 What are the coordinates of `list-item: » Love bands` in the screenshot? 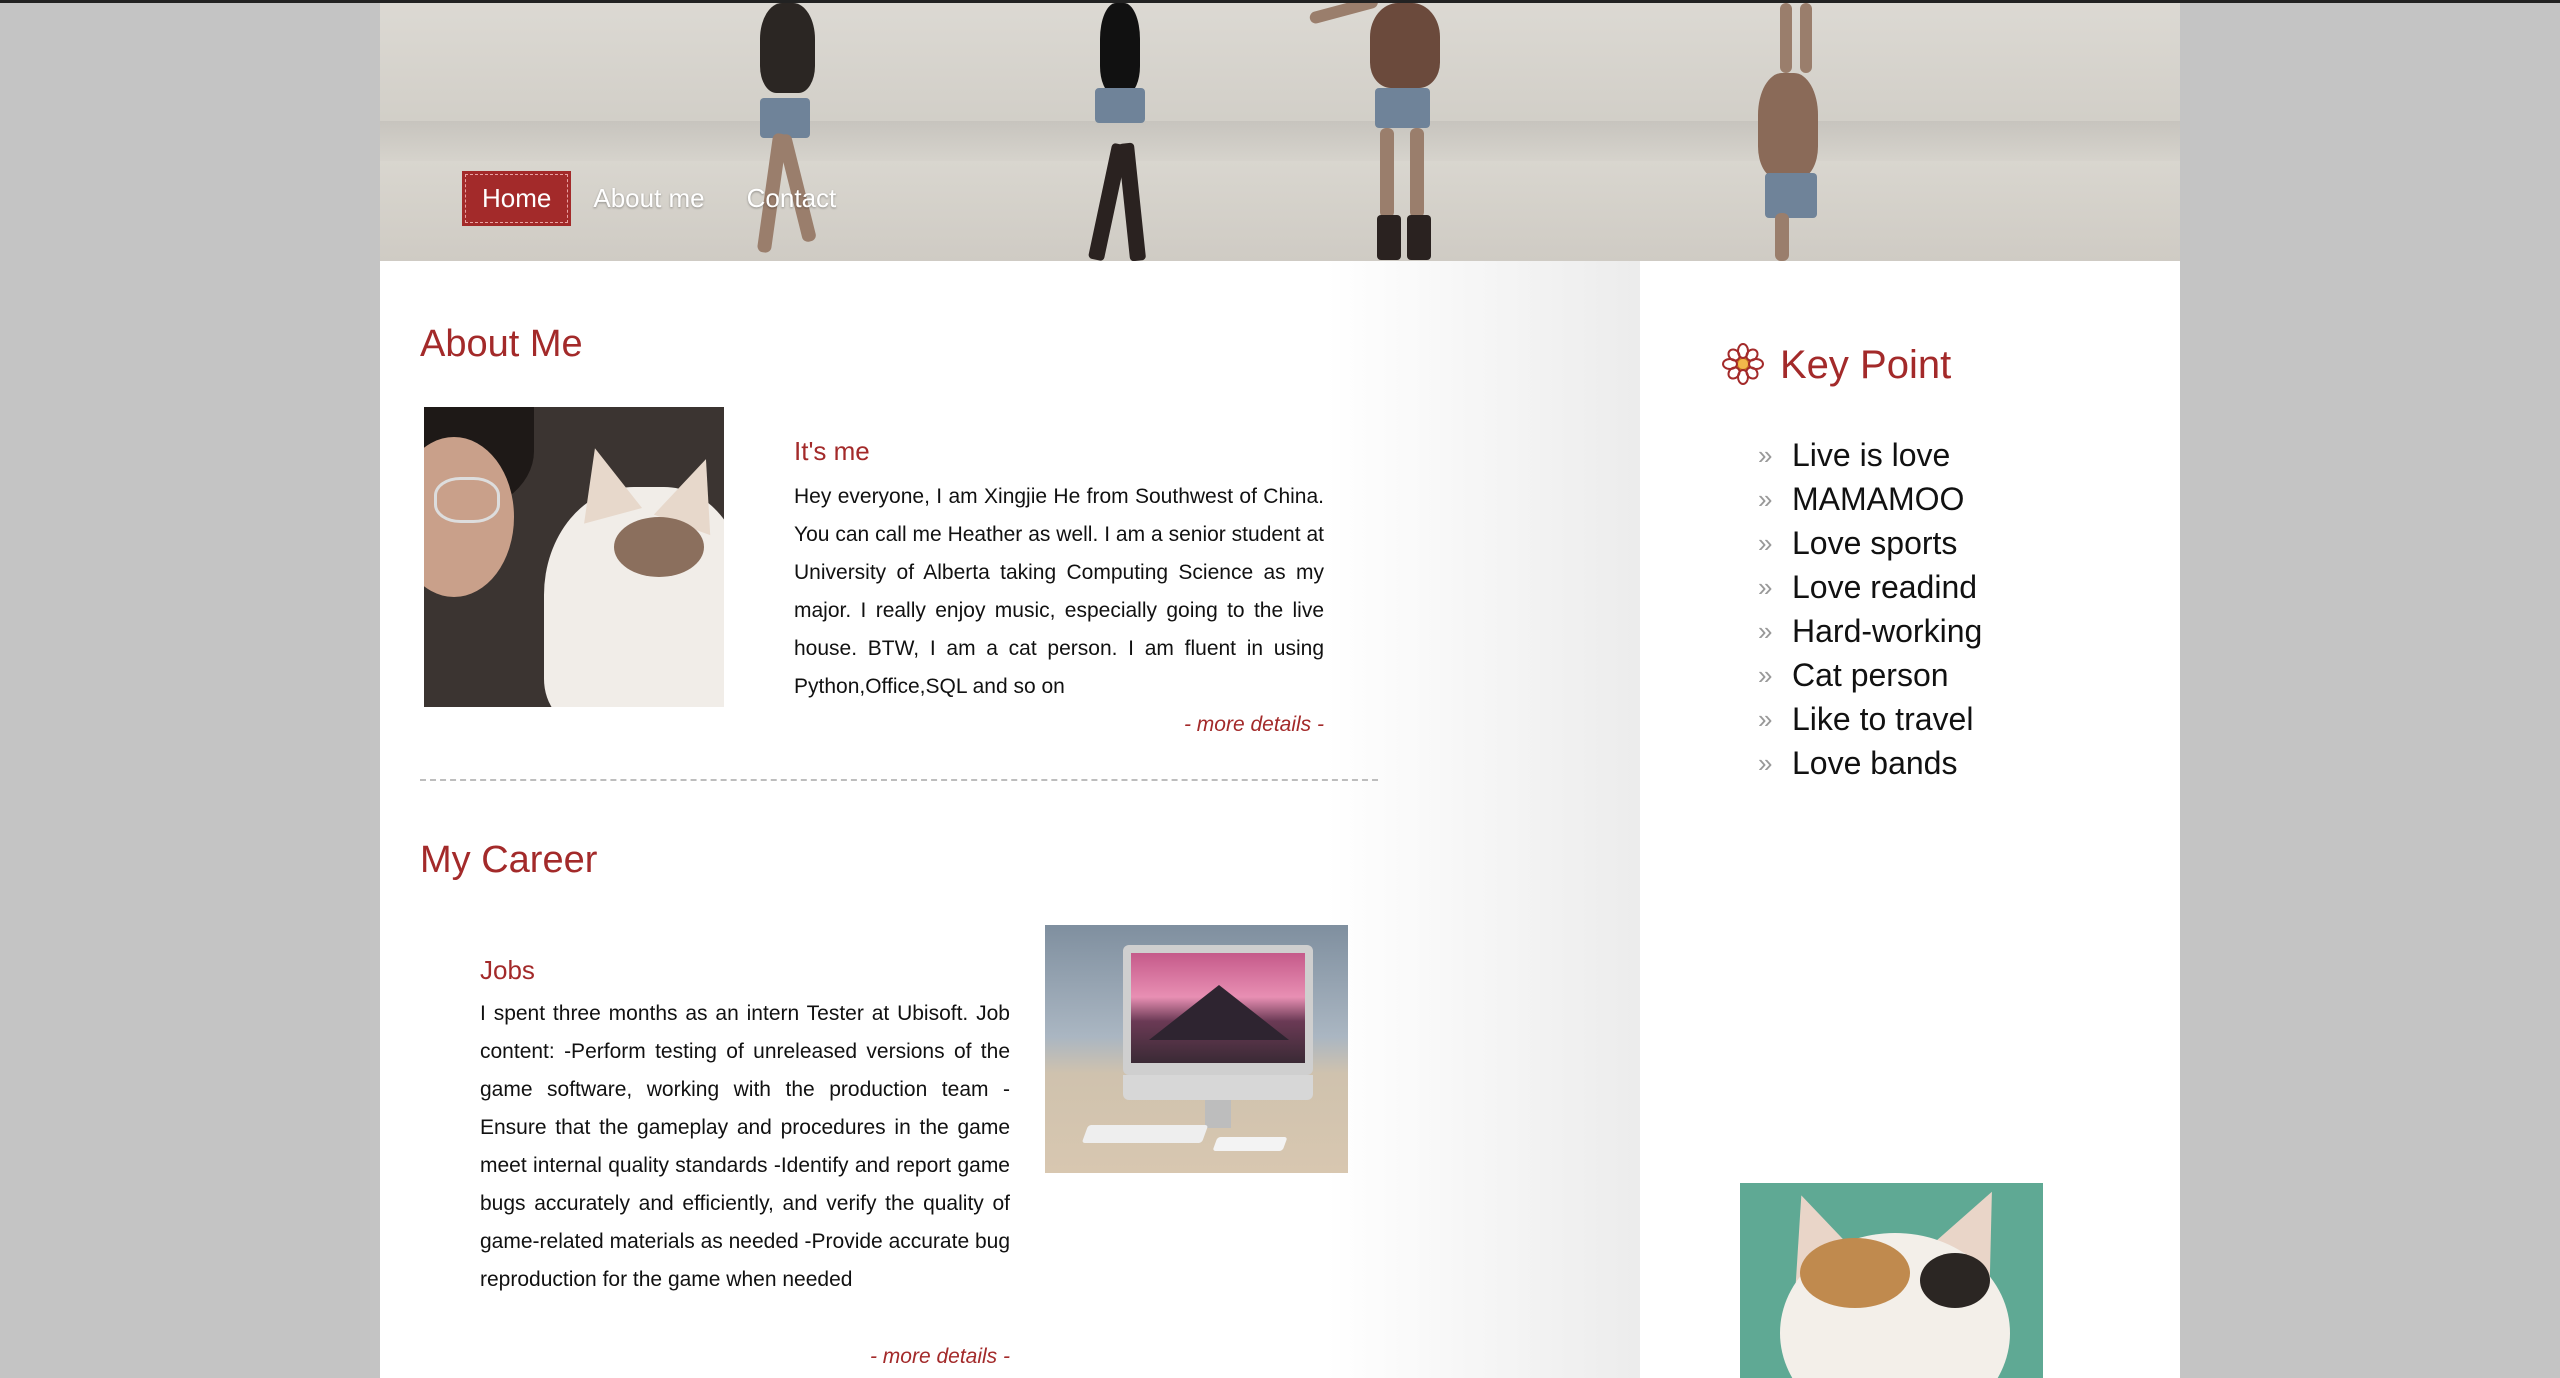 It's located at (1870, 763).